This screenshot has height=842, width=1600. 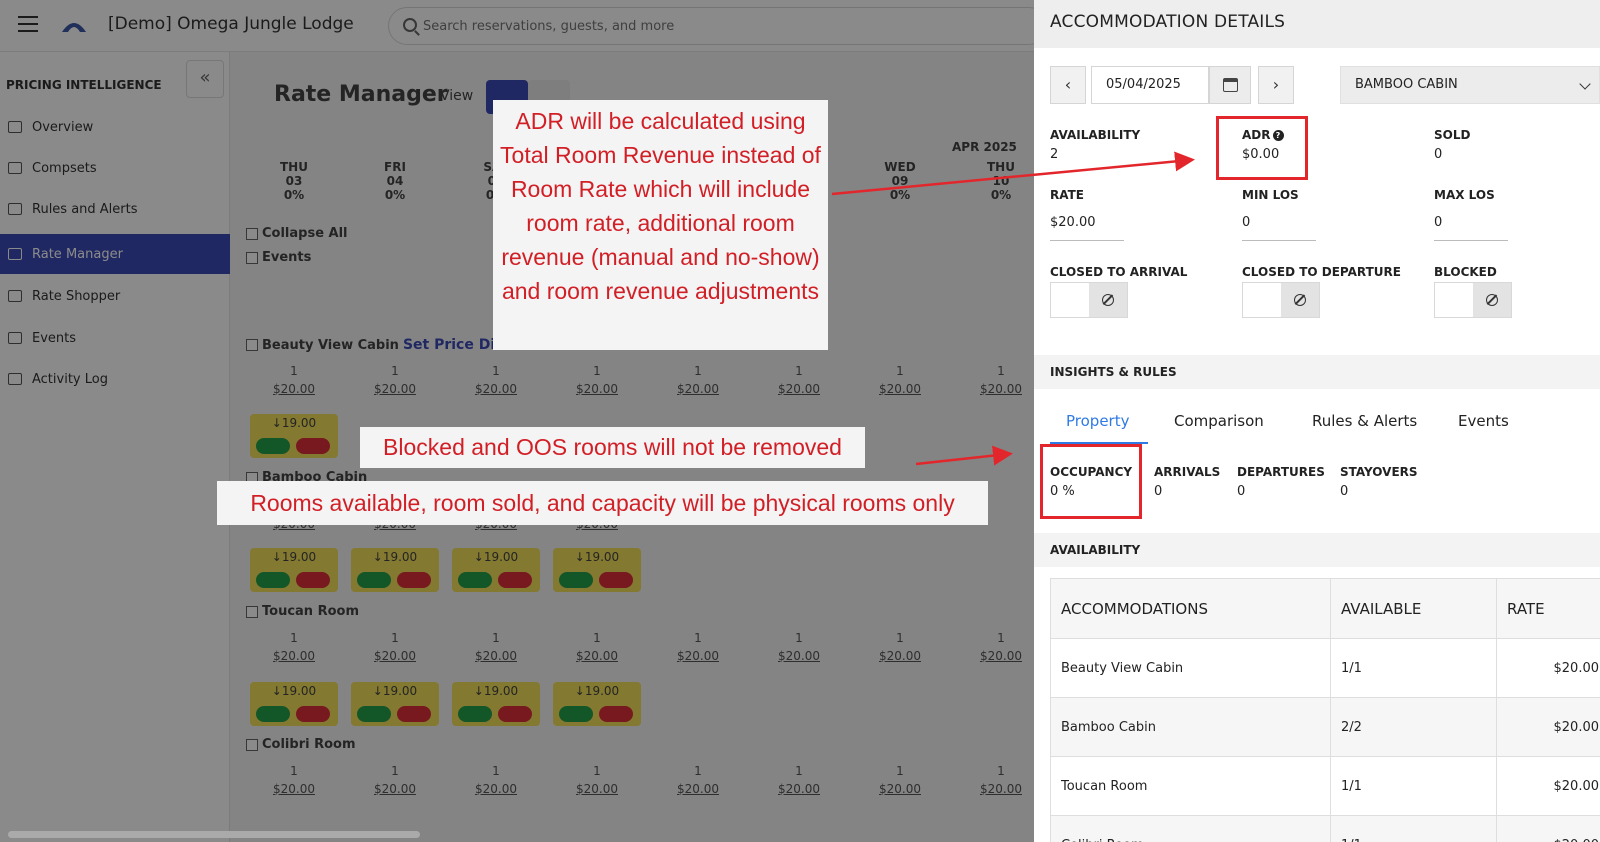 I want to click on occupancy-arrow, so click(x=964, y=455).